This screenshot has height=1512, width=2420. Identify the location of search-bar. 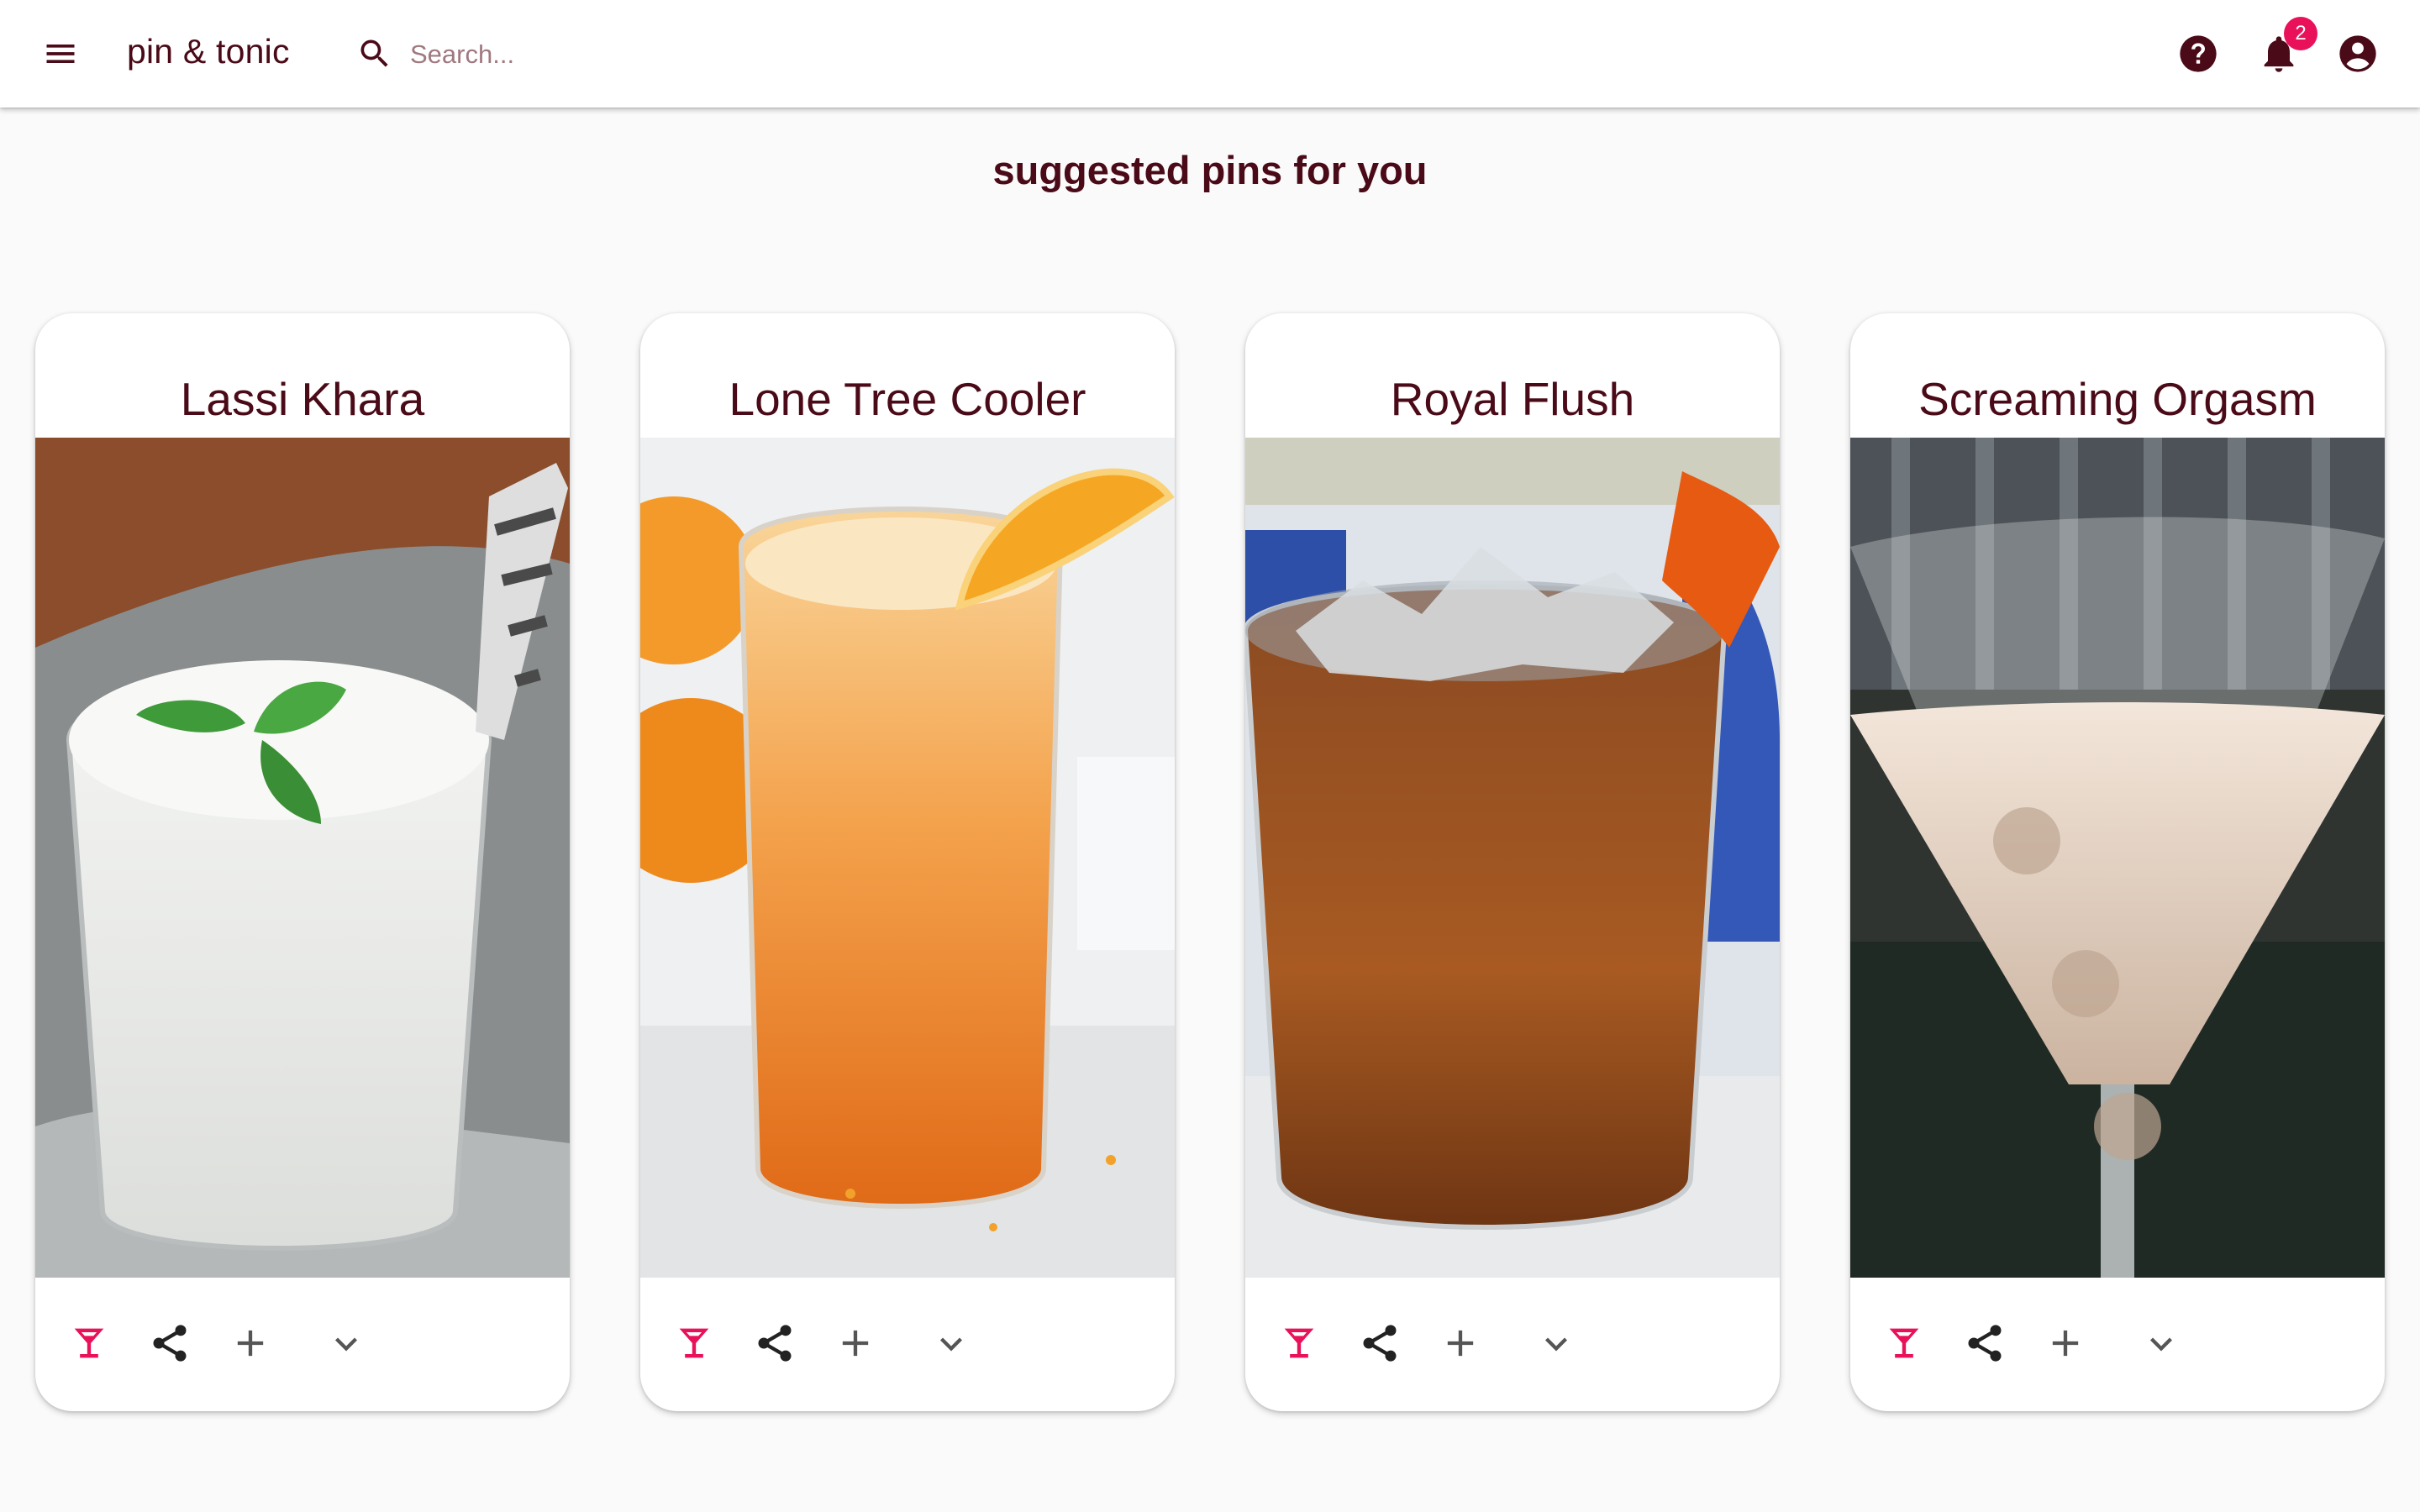
(605, 53).